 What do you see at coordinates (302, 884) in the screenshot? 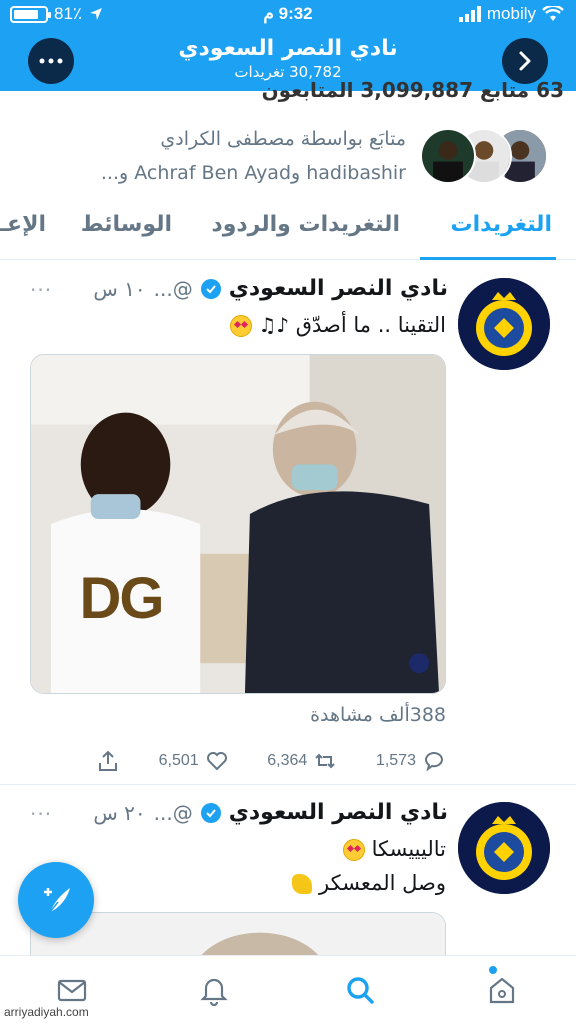
I see `flexed-biceps-emoji-icon` at bounding box center [302, 884].